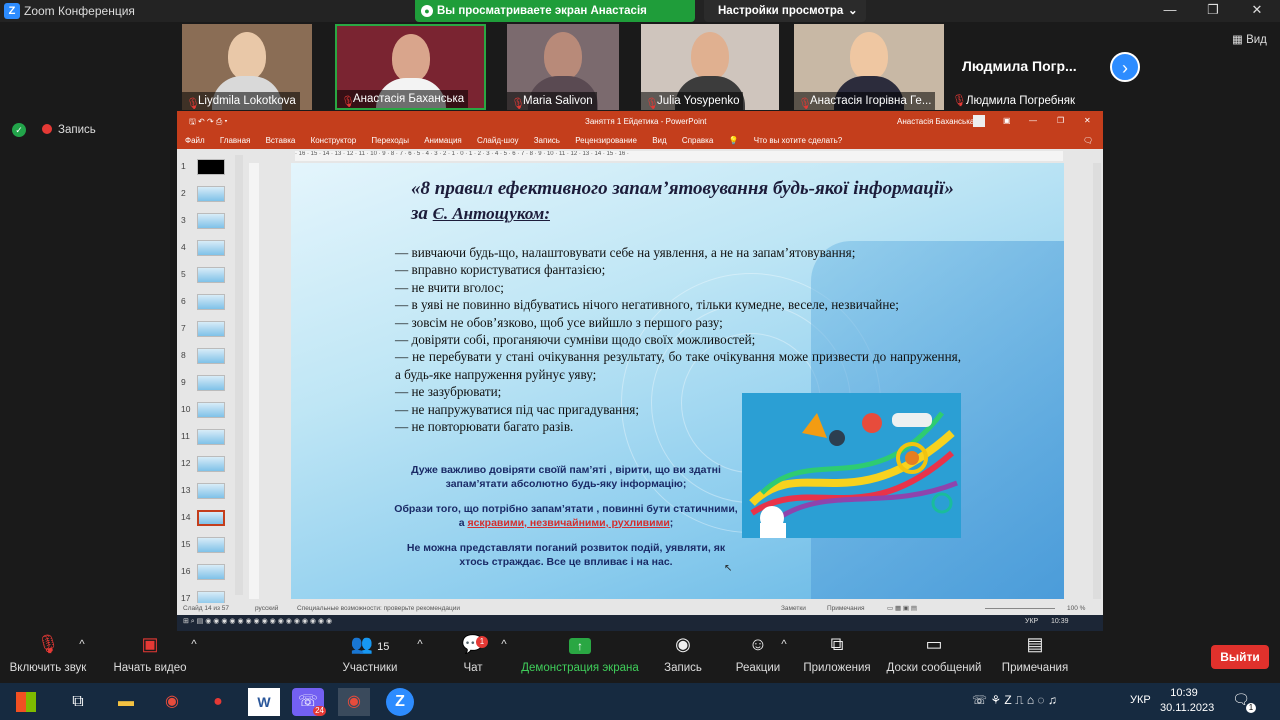  Describe the element at coordinates (354, 702) in the screenshot. I see `chrome-active-icon: ◉` at that location.